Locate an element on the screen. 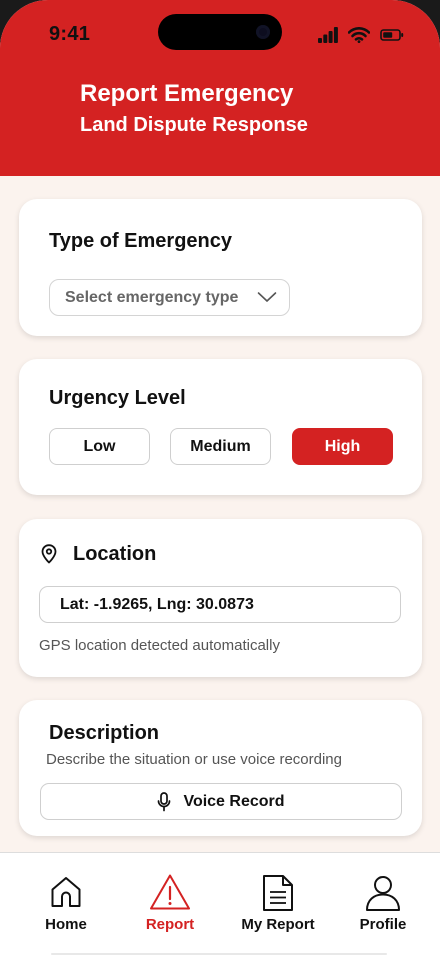 The width and height of the screenshot is (440, 956). voice-record-button: Voice Record is located at coordinates (221, 801).